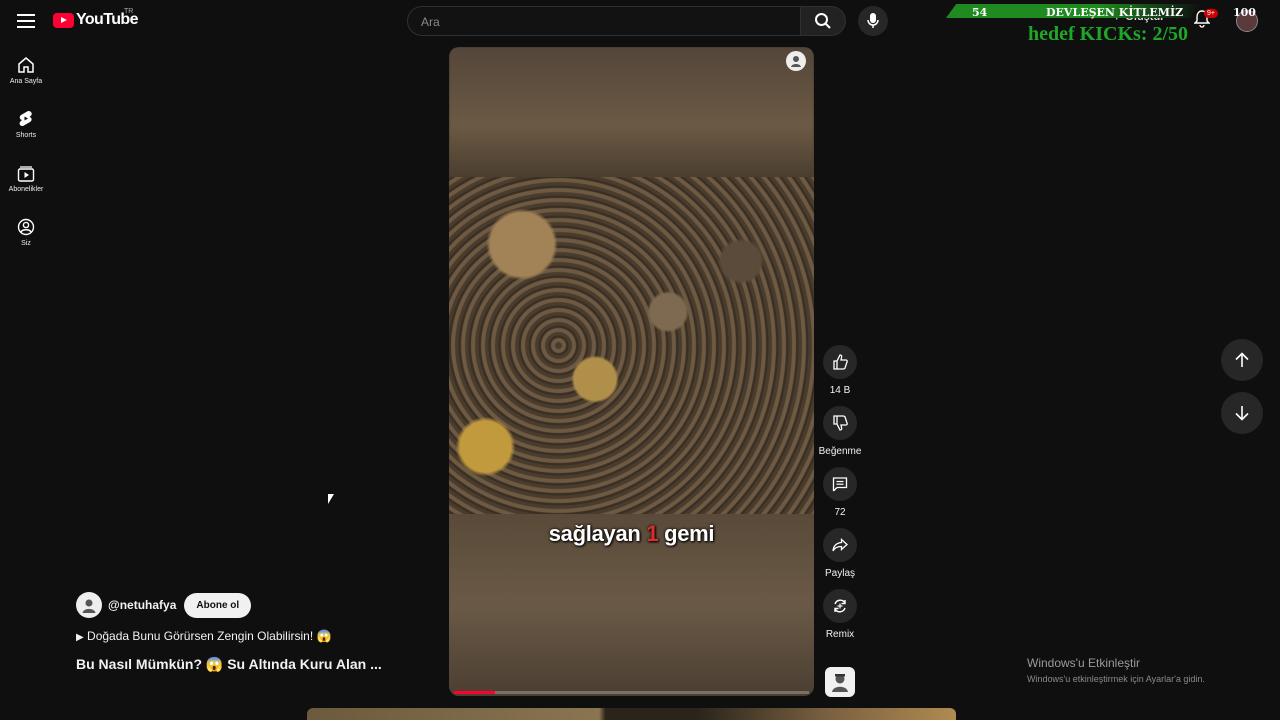 This screenshot has height=720, width=1280. I want to click on dislike-button, so click(840, 423).